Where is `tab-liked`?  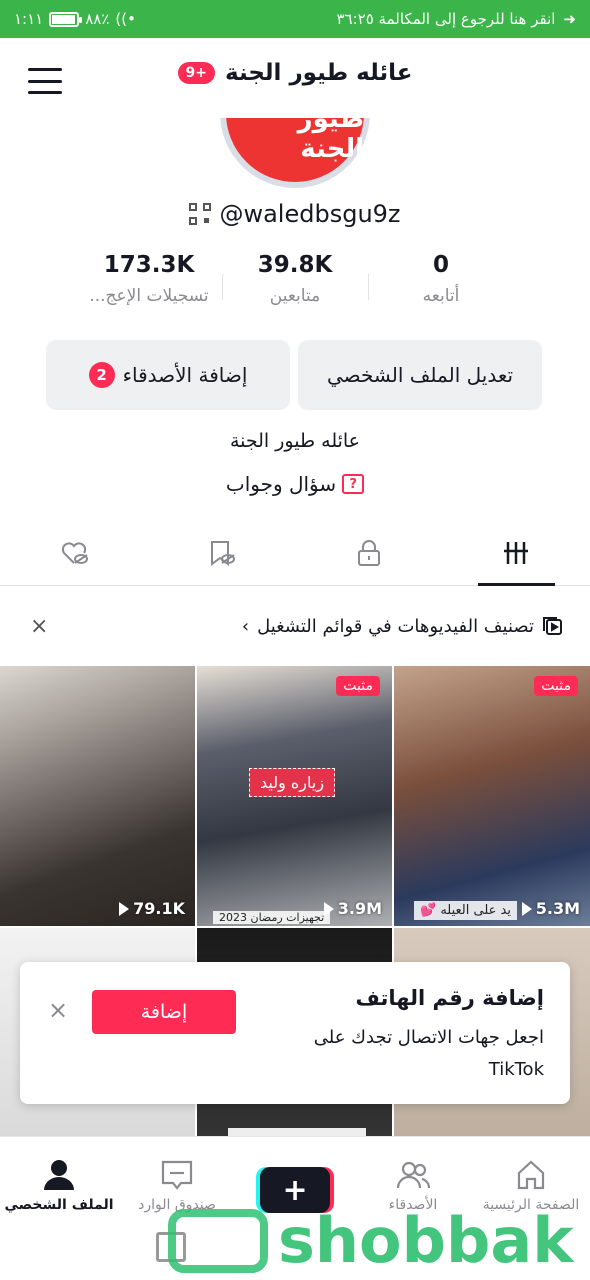 tab-liked is located at coordinates (74, 552).